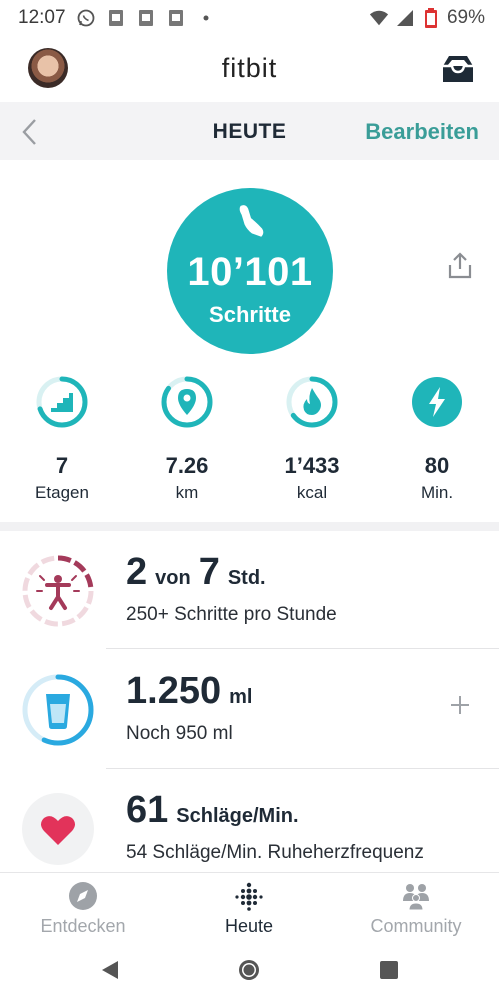 This screenshot has height=999, width=499. What do you see at coordinates (206, 18) in the screenshot?
I see `dot-icon` at bounding box center [206, 18].